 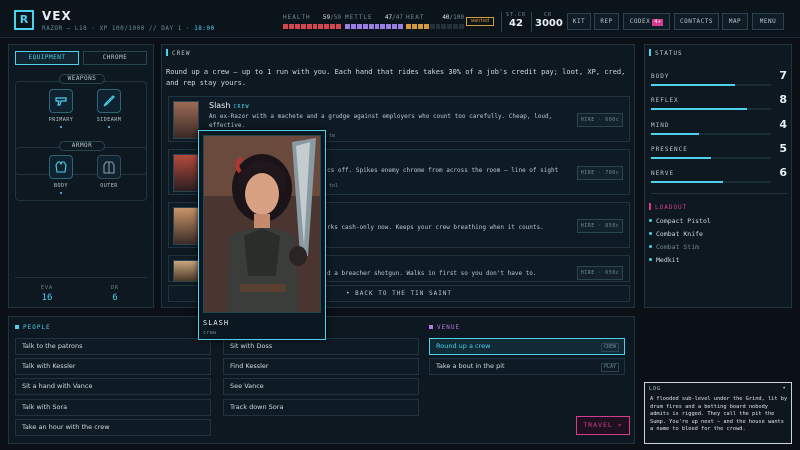 I want to click on codex-badge: 4+, so click(x=658, y=22).